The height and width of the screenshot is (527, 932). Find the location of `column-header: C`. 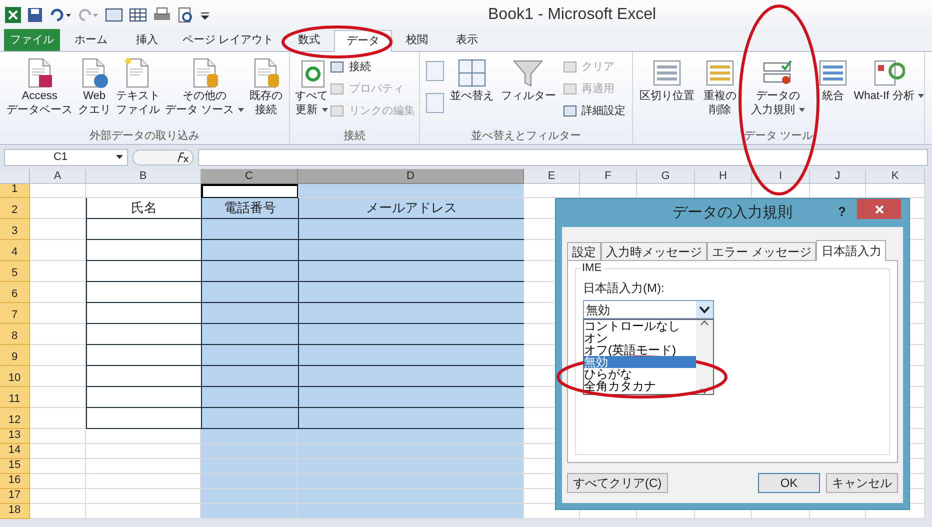

column-header: C is located at coordinates (249, 176).